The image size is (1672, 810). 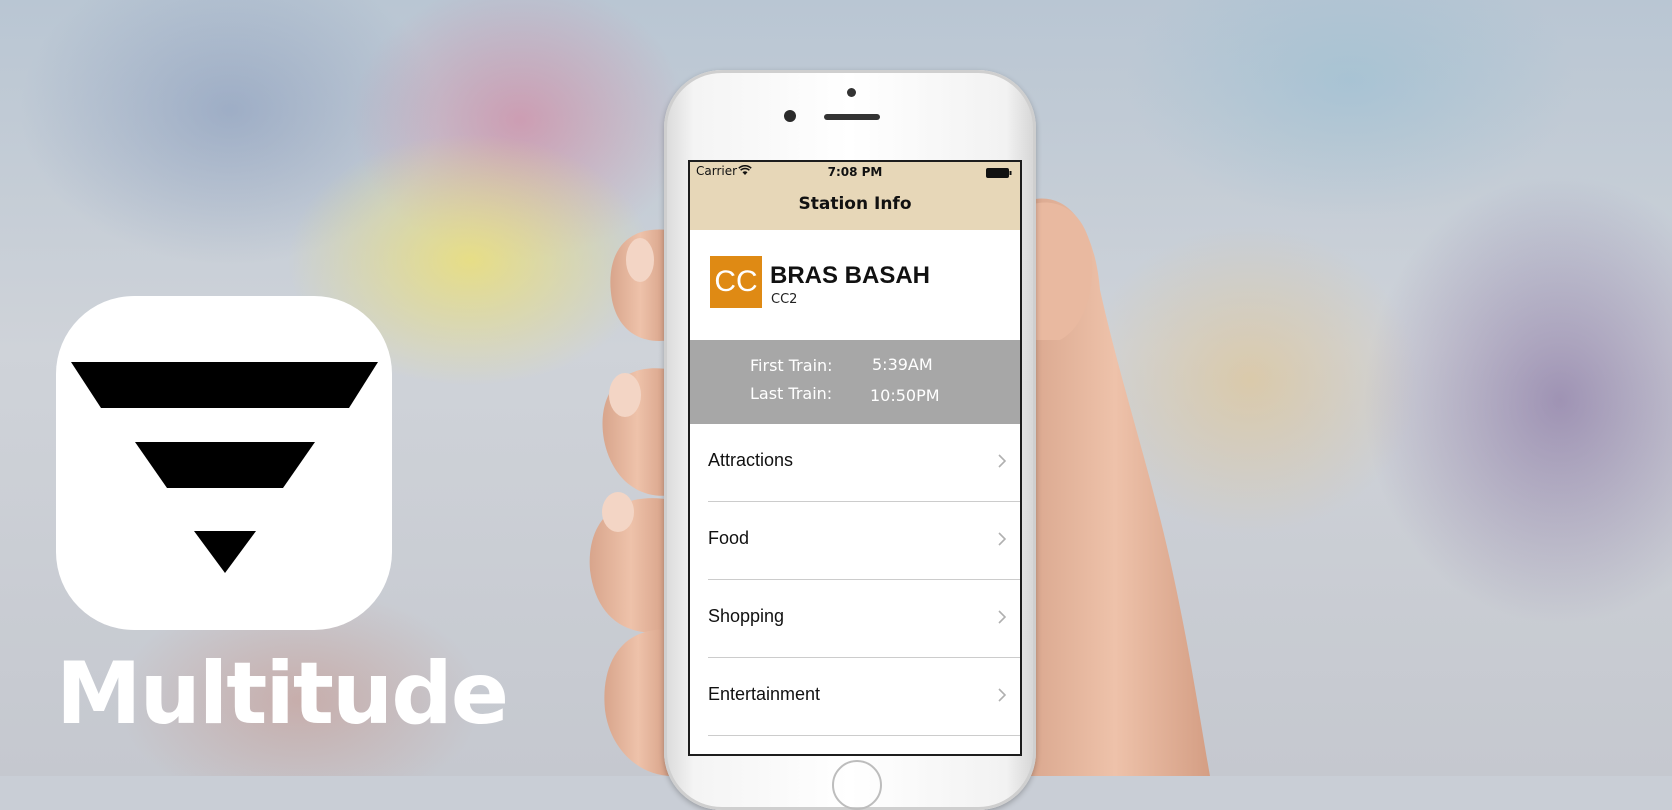 What do you see at coordinates (850, 275) in the screenshot?
I see `station-name: BRAS BASAH` at bounding box center [850, 275].